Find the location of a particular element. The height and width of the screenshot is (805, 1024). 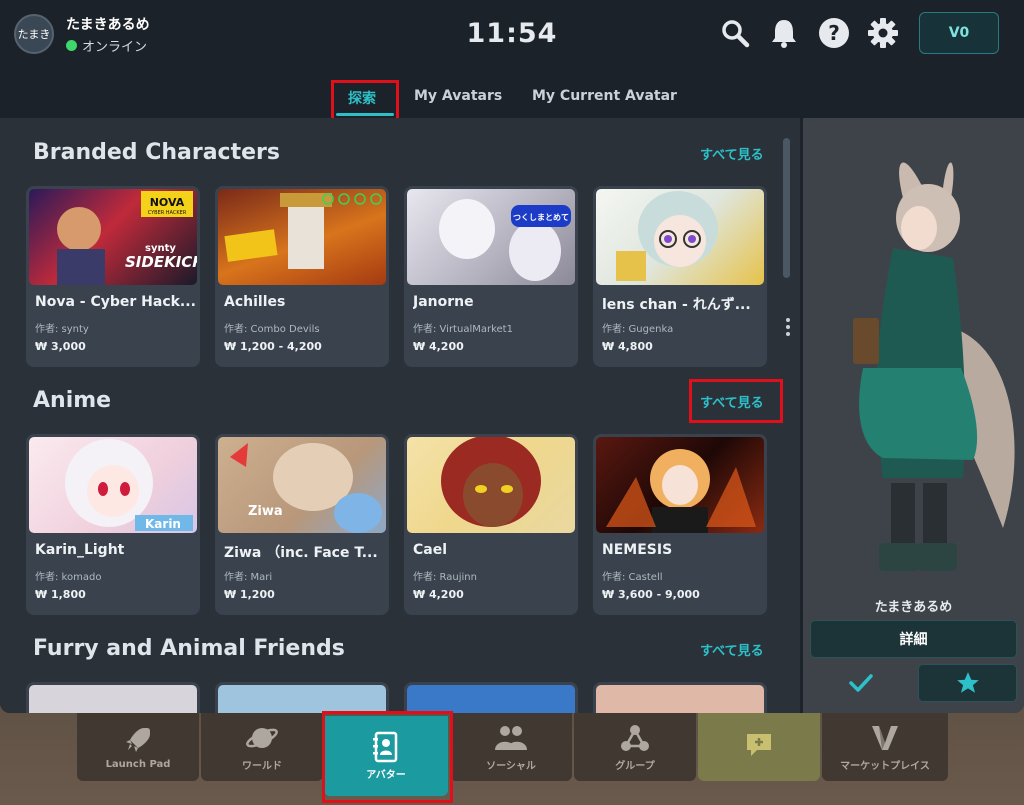

avatar-name: Cael is located at coordinates (430, 550).